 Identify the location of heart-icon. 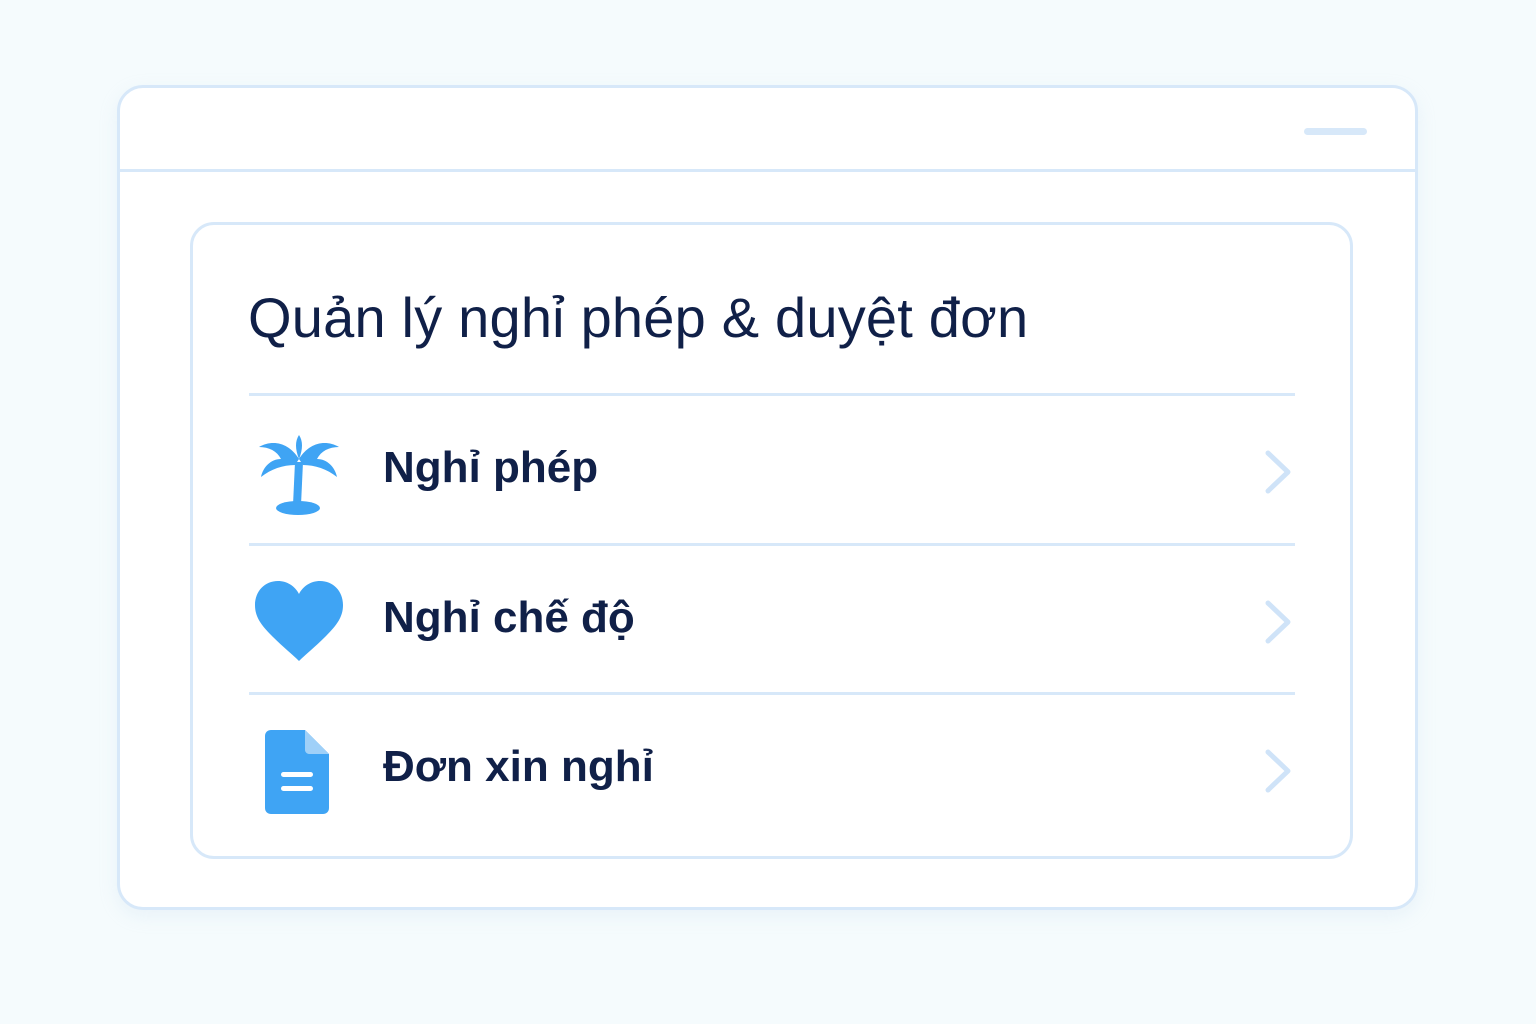
(299, 623).